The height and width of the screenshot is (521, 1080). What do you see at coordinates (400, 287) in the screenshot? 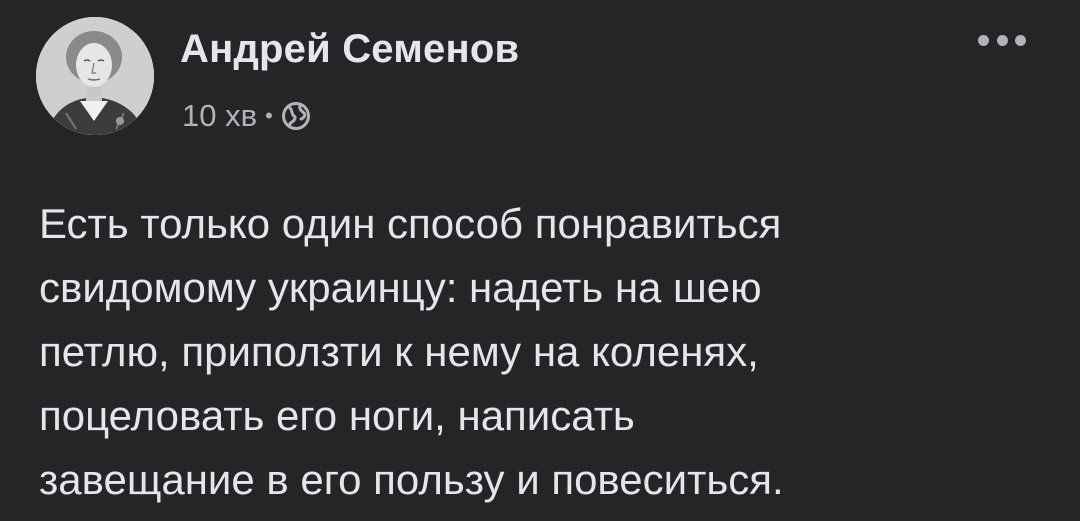
I see `post-text-line: свидомому украинцу: надеть на шею` at bounding box center [400, 287].